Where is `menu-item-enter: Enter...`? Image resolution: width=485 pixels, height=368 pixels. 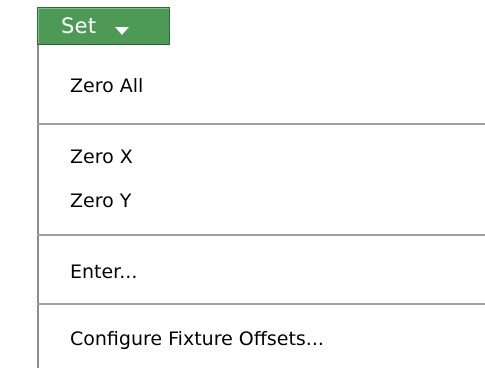 menu-item-enter: Enter... is located at coordinates (103, 272).